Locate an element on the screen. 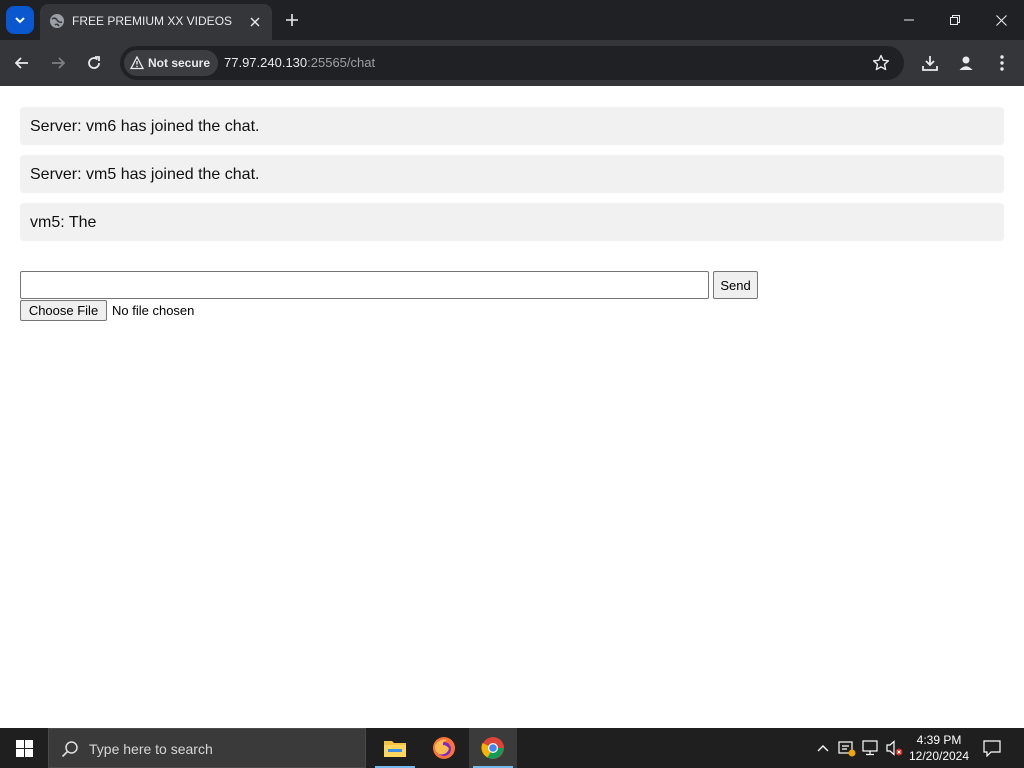 The height and width of the screenshot is (768, 1024). start-button is located at coordinates (24, 748).